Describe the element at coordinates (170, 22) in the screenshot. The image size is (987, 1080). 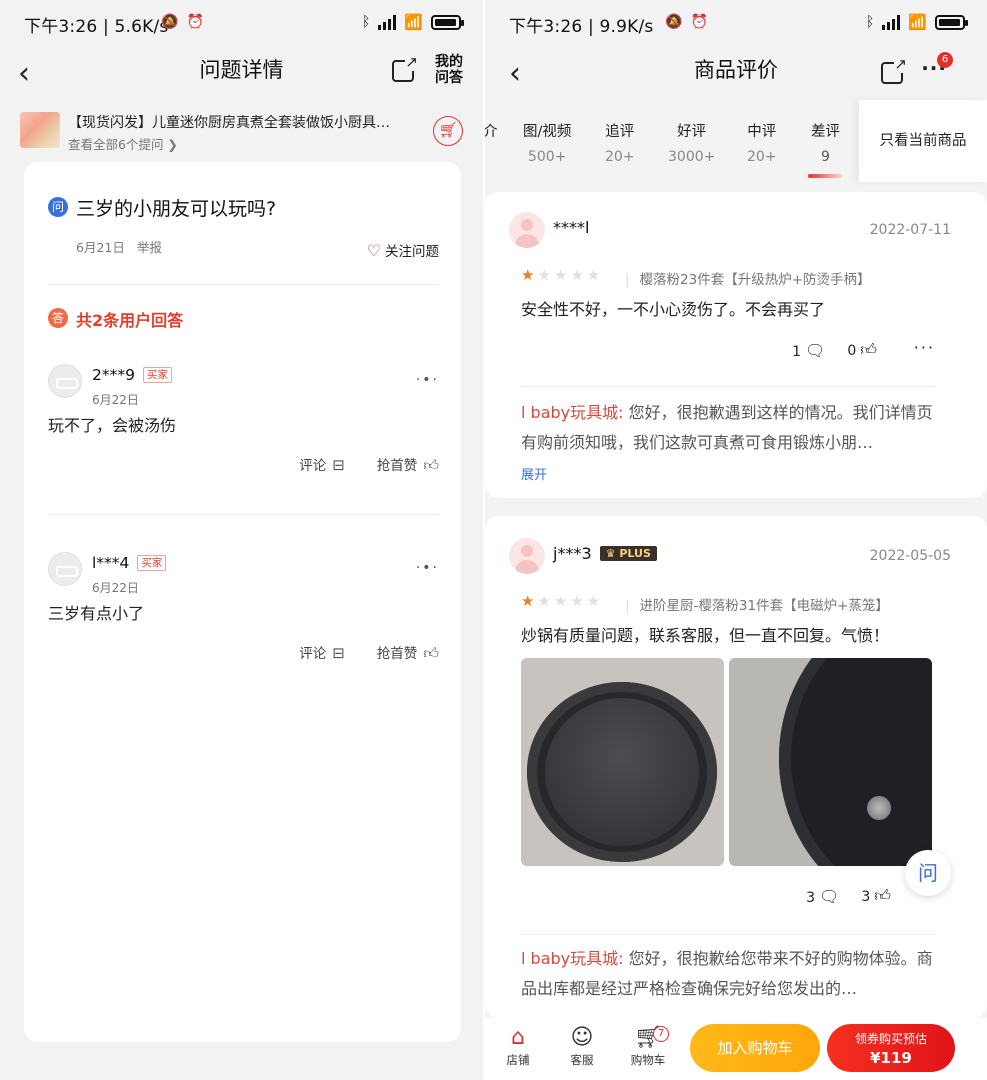
I see `mute-icon: 🔕` at that location.